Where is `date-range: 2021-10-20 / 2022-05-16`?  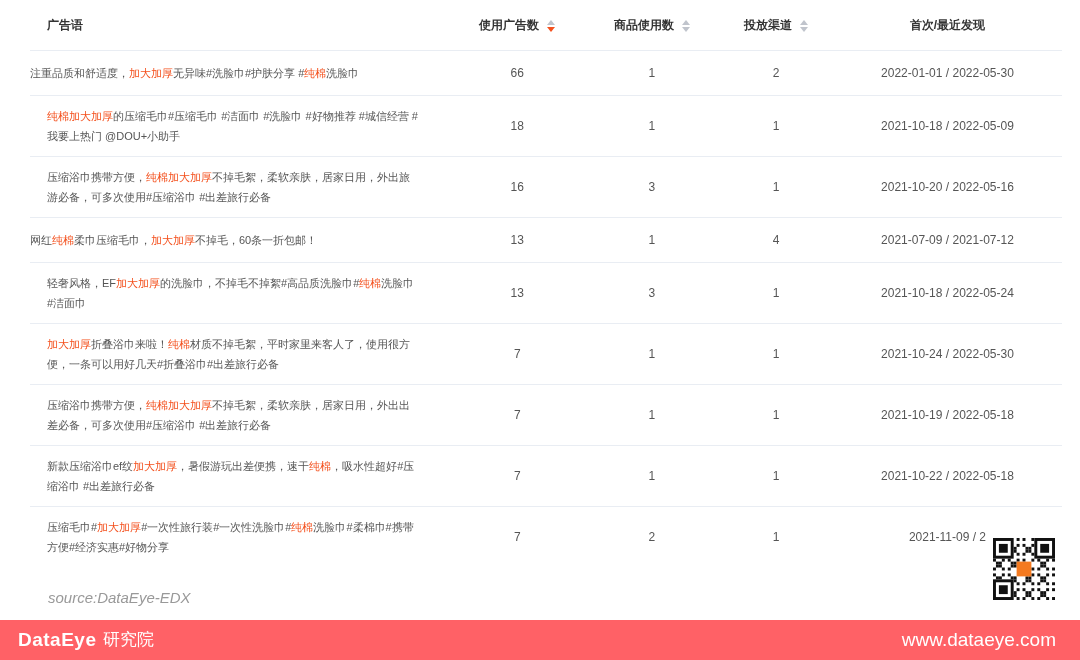
date-range: 2021-10-20 / 2022-05-16 is located at coordinates (947, 186).